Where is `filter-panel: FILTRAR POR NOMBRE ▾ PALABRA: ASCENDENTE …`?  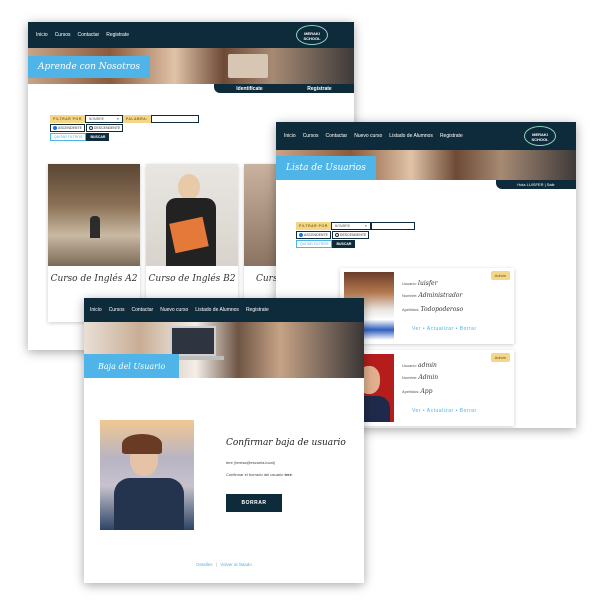 filter-panel: FILTRAR POR NOMBRE ▾ PALABRA: ASCENDENTE … is located at coordinates (124, 128).